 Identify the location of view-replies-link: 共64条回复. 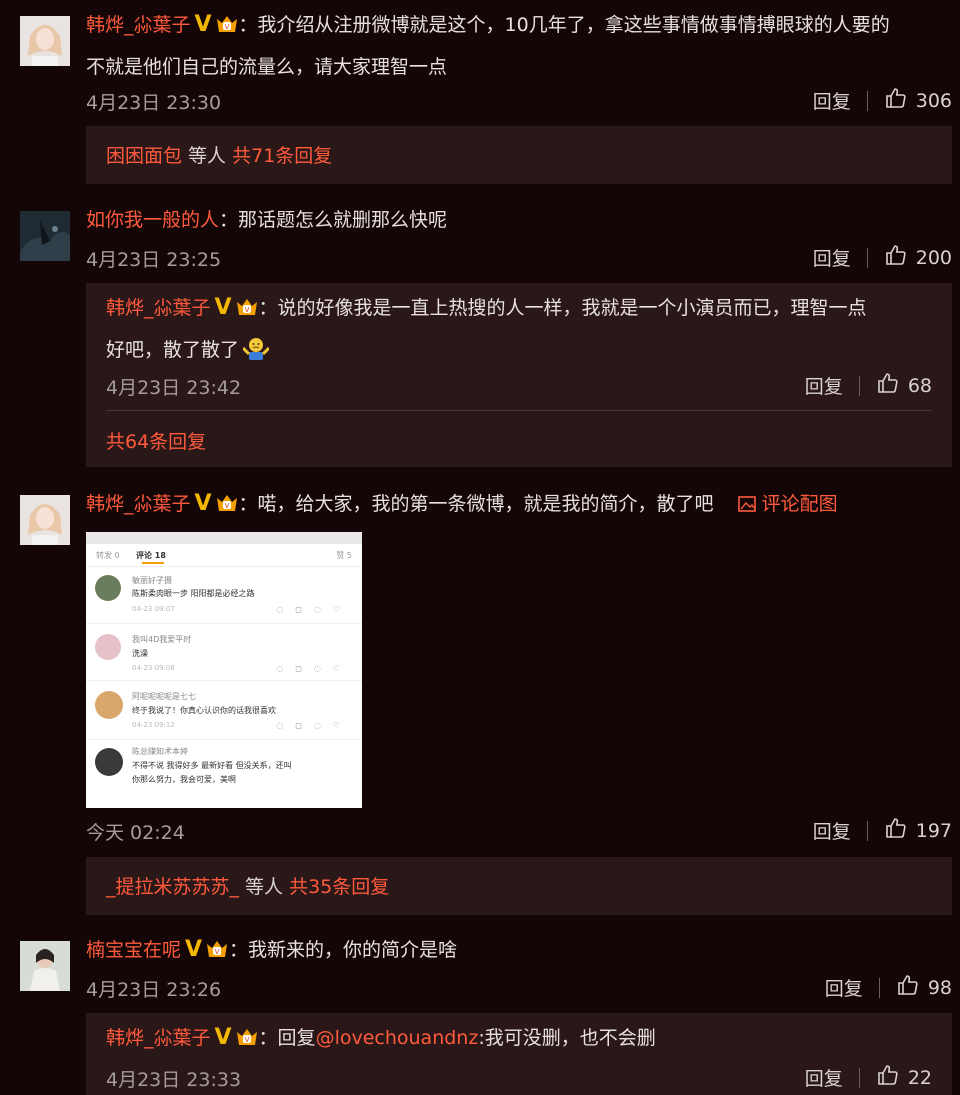
(156, 440).